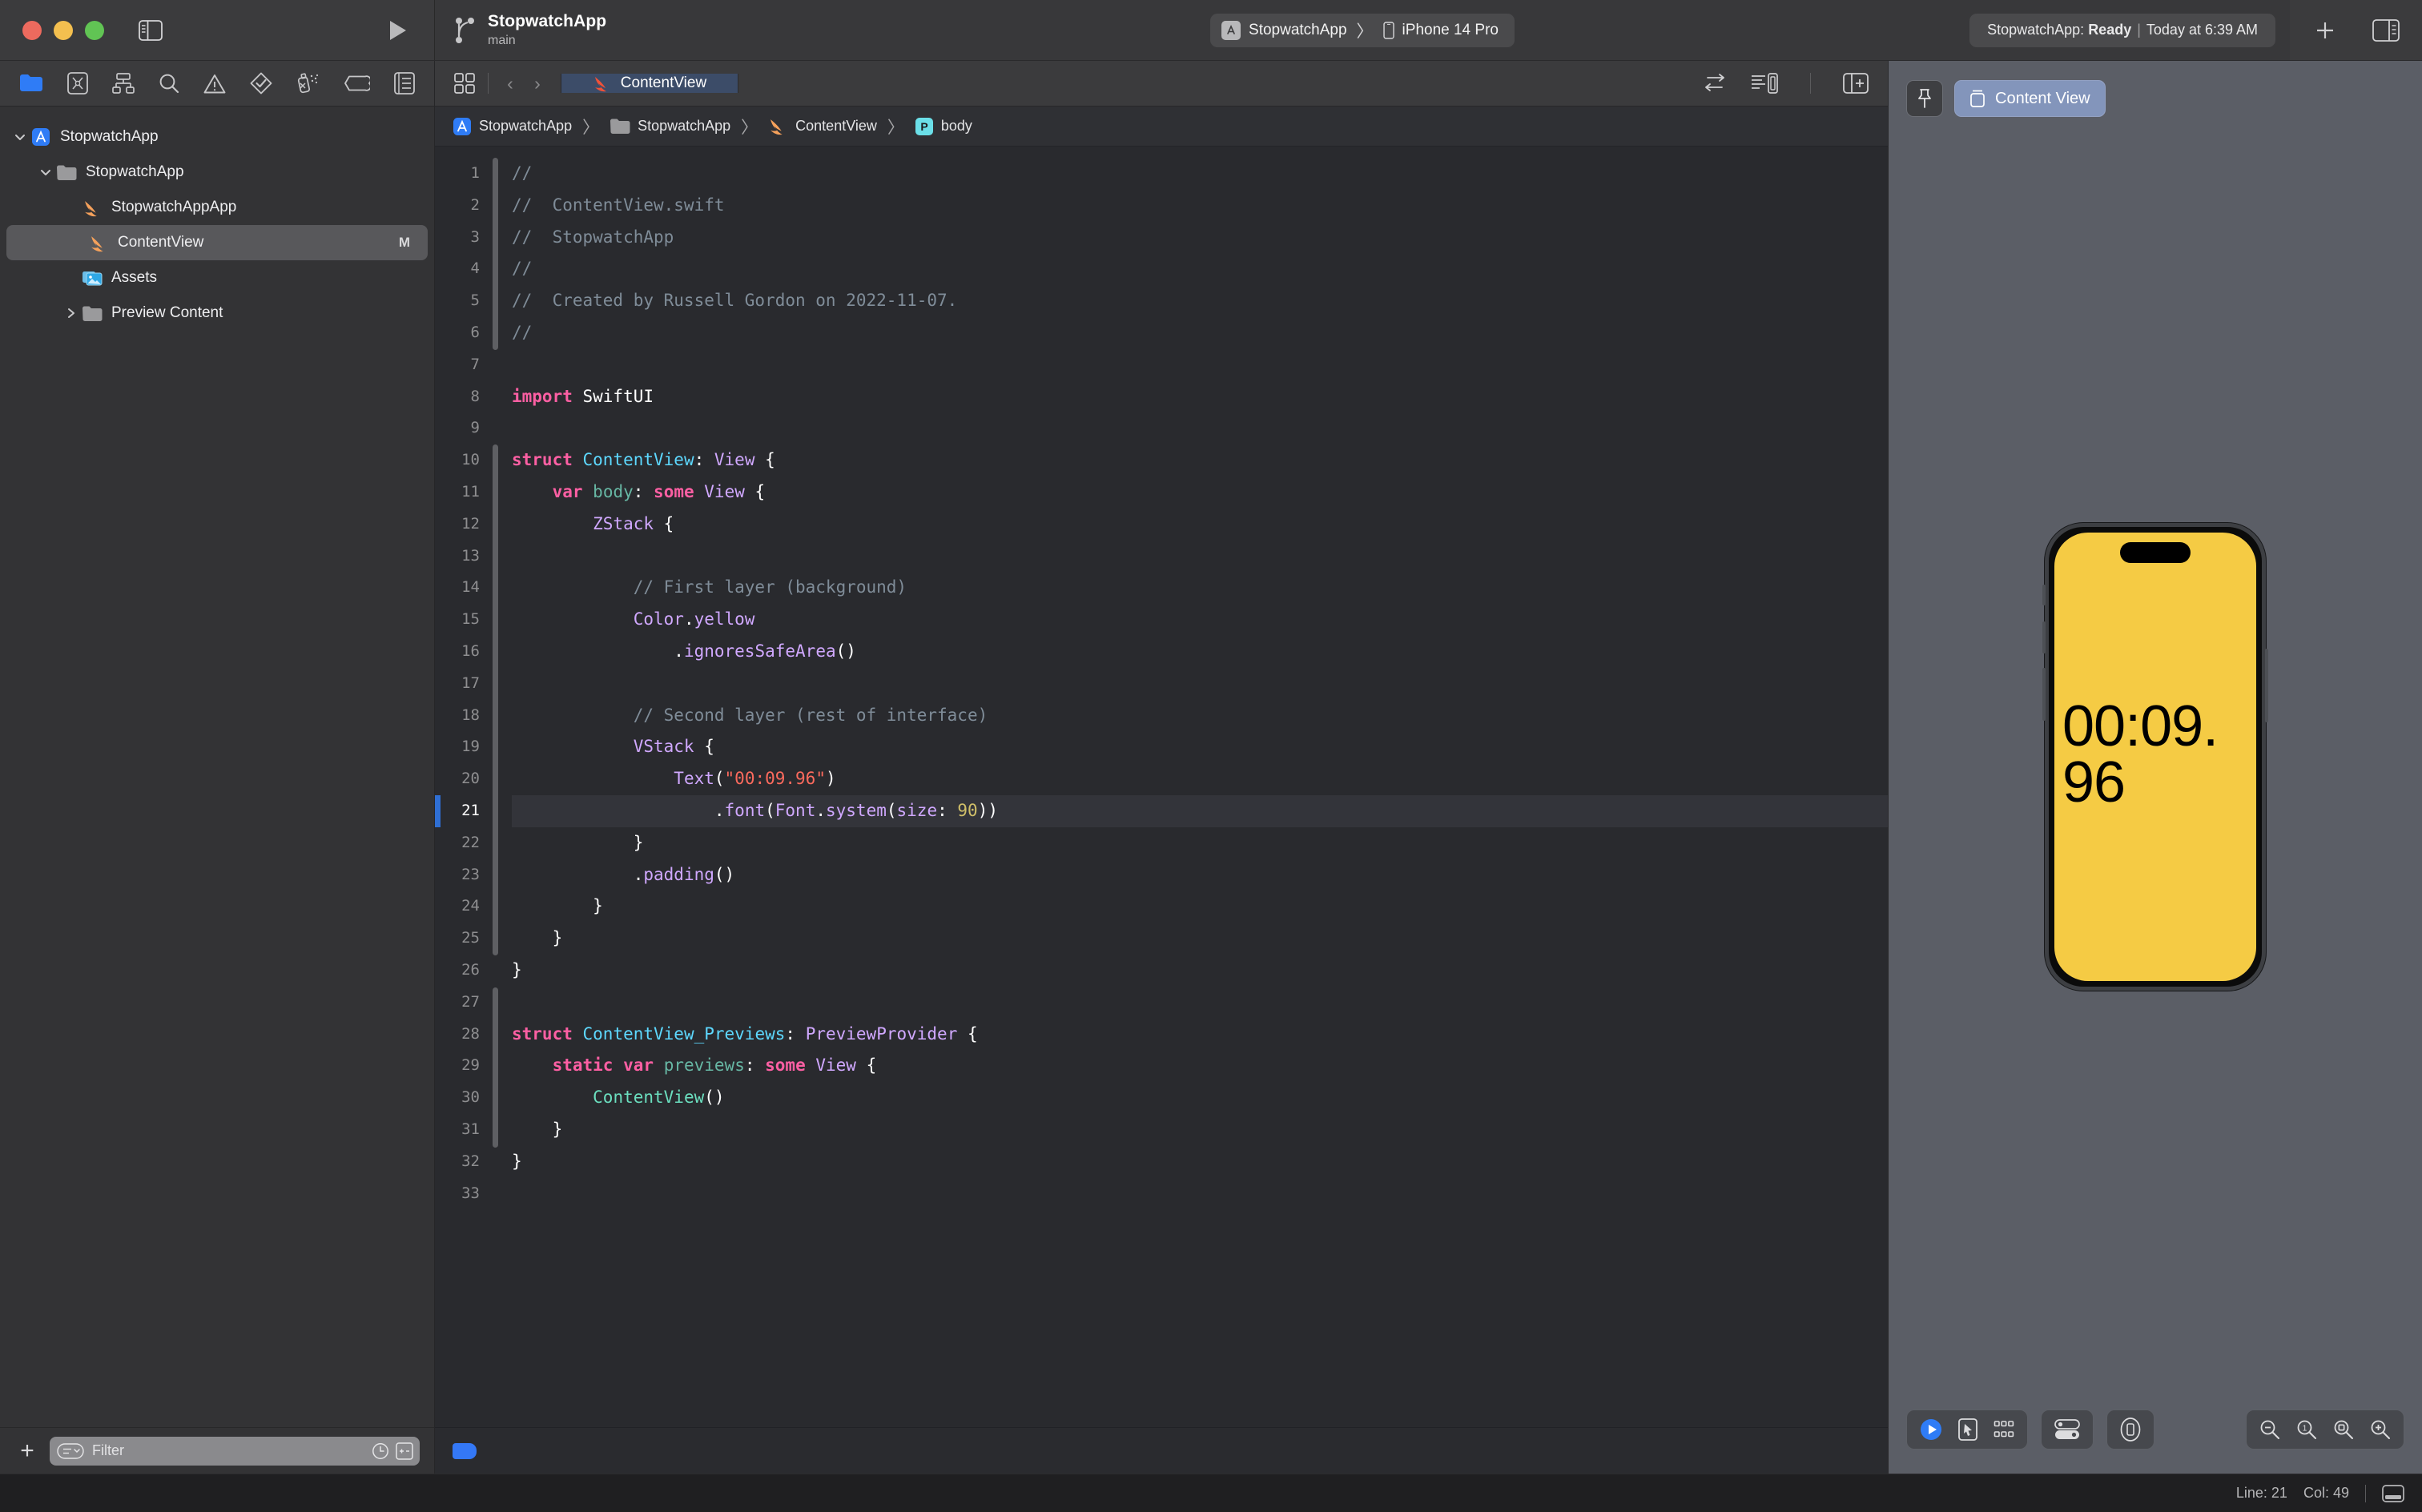  I want to click on preview-mode-group, so click(1967, 1429).